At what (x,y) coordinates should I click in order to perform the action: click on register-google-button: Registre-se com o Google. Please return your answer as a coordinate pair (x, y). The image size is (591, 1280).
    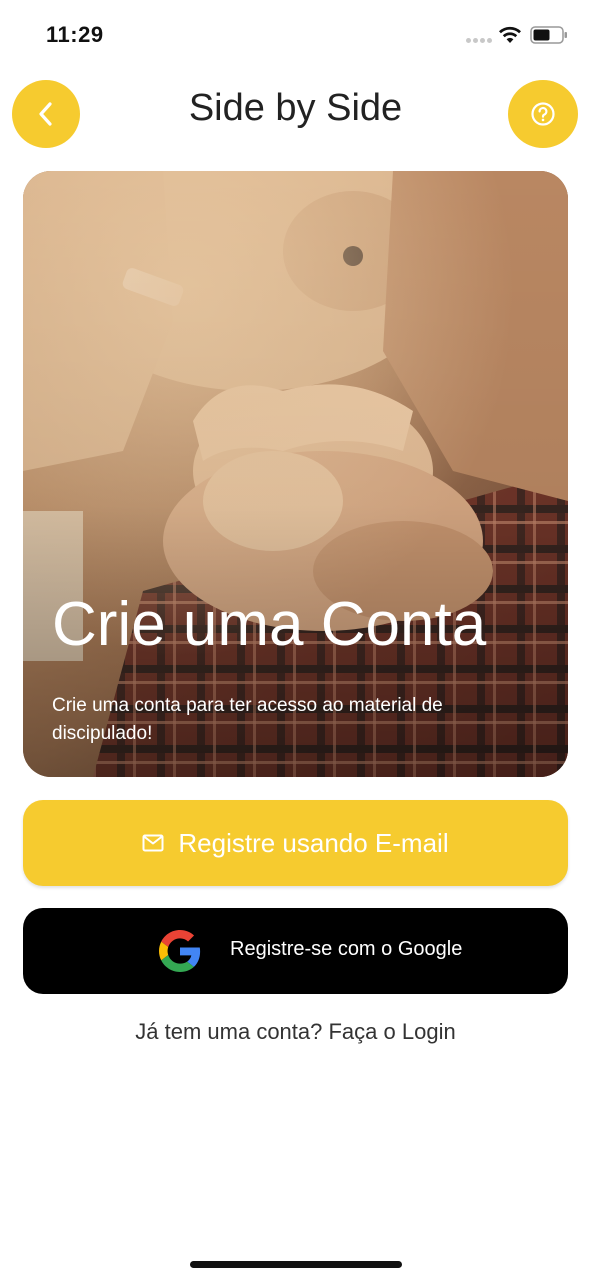
    Looking at the image, I should click on (295, 951).